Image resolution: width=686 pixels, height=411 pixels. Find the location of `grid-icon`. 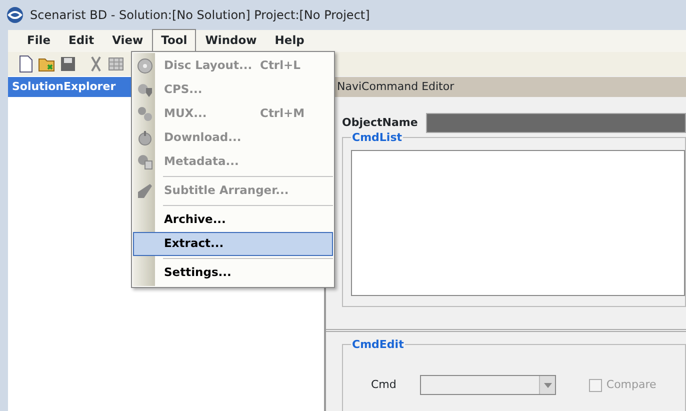

grid-icon is located at coordinates (116, 64).